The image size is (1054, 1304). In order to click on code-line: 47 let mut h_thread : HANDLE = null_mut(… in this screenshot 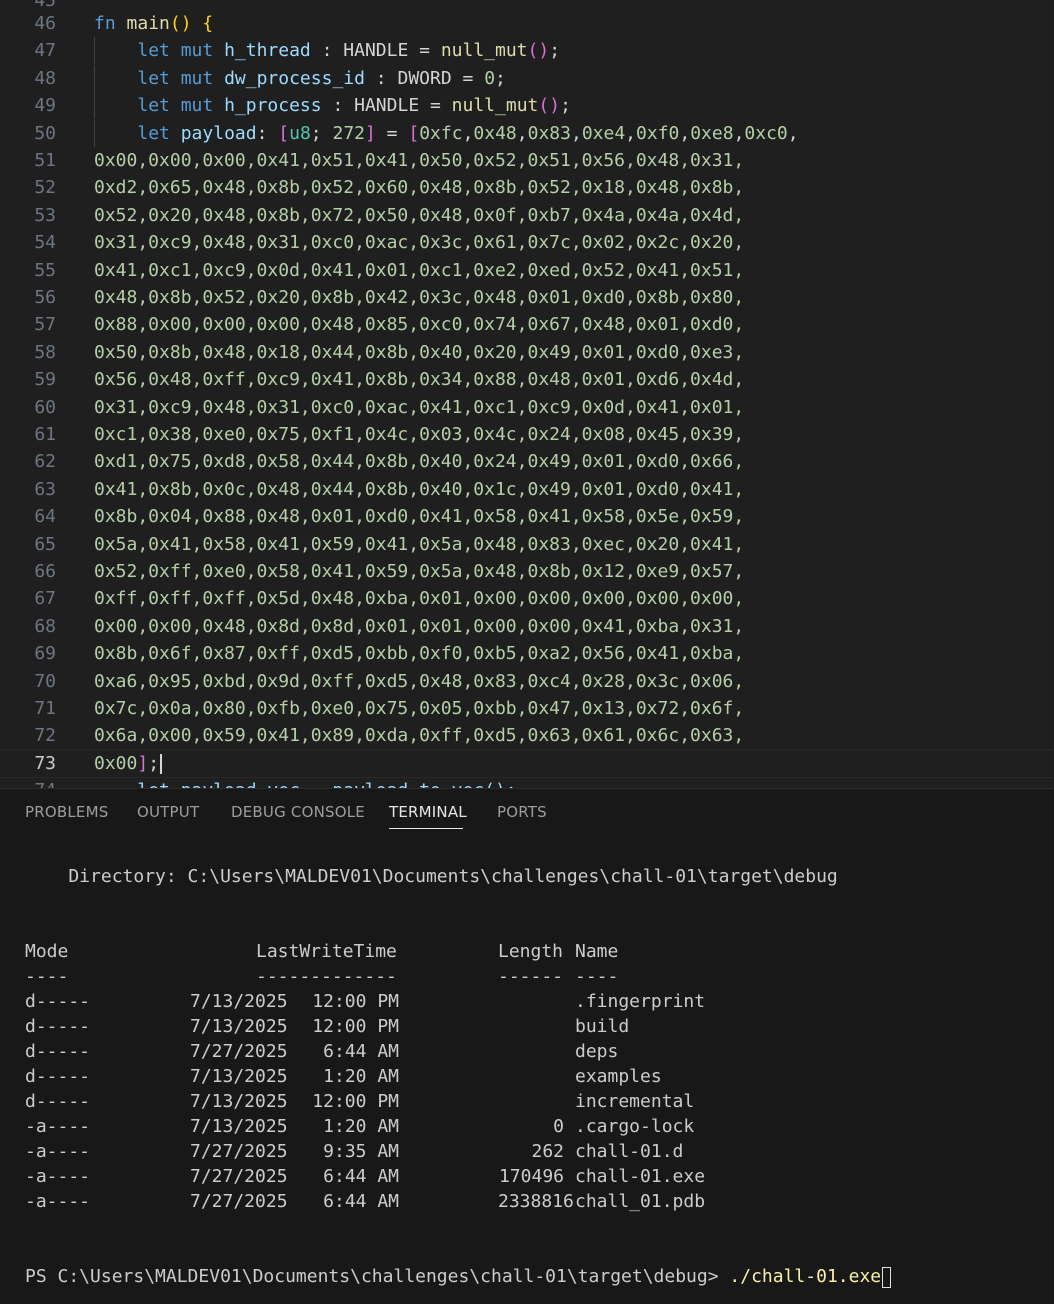, I will do `click(527, 51)`.